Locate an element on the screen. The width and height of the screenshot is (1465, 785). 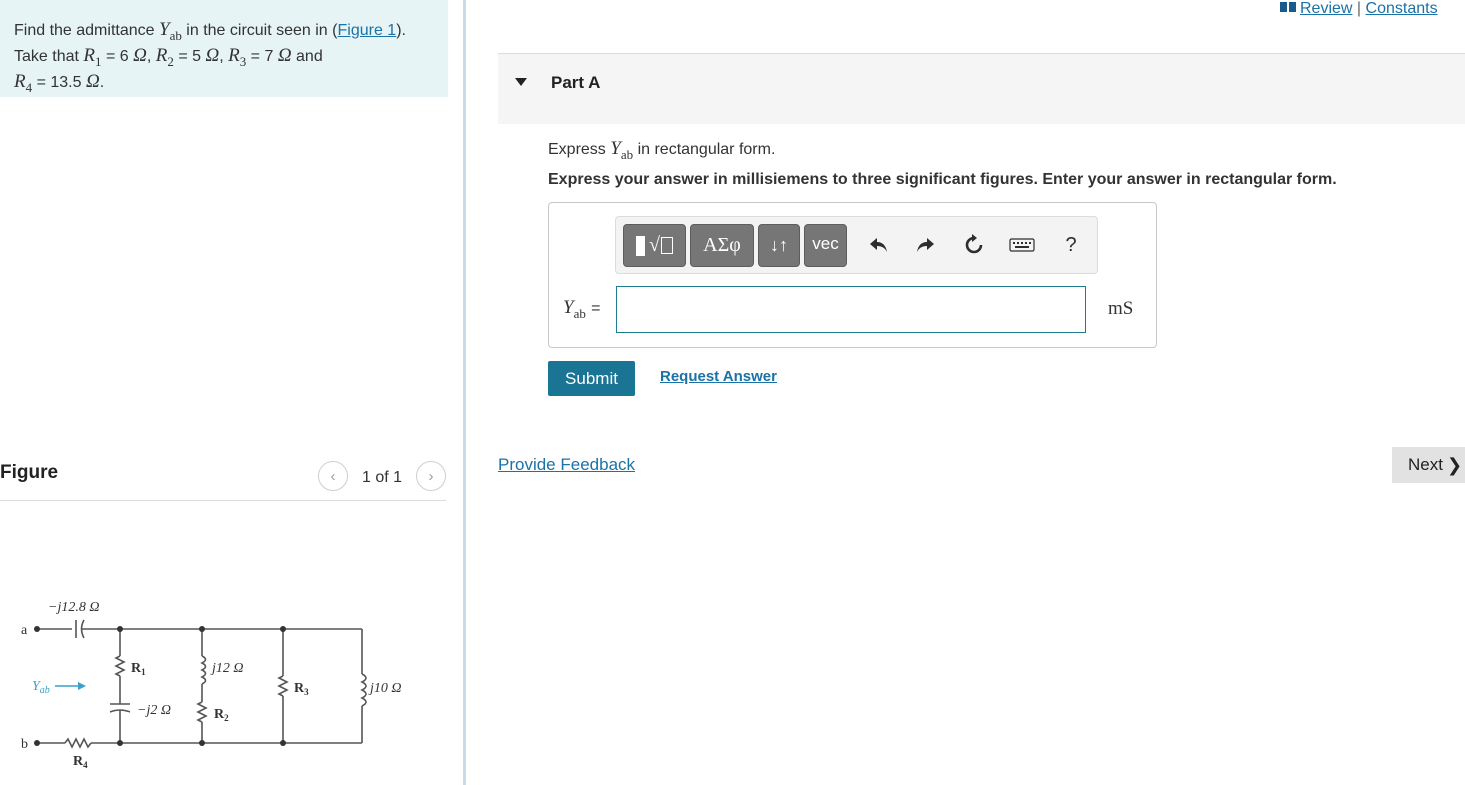
figure-title: Figure is located at coordinates (29, 472).